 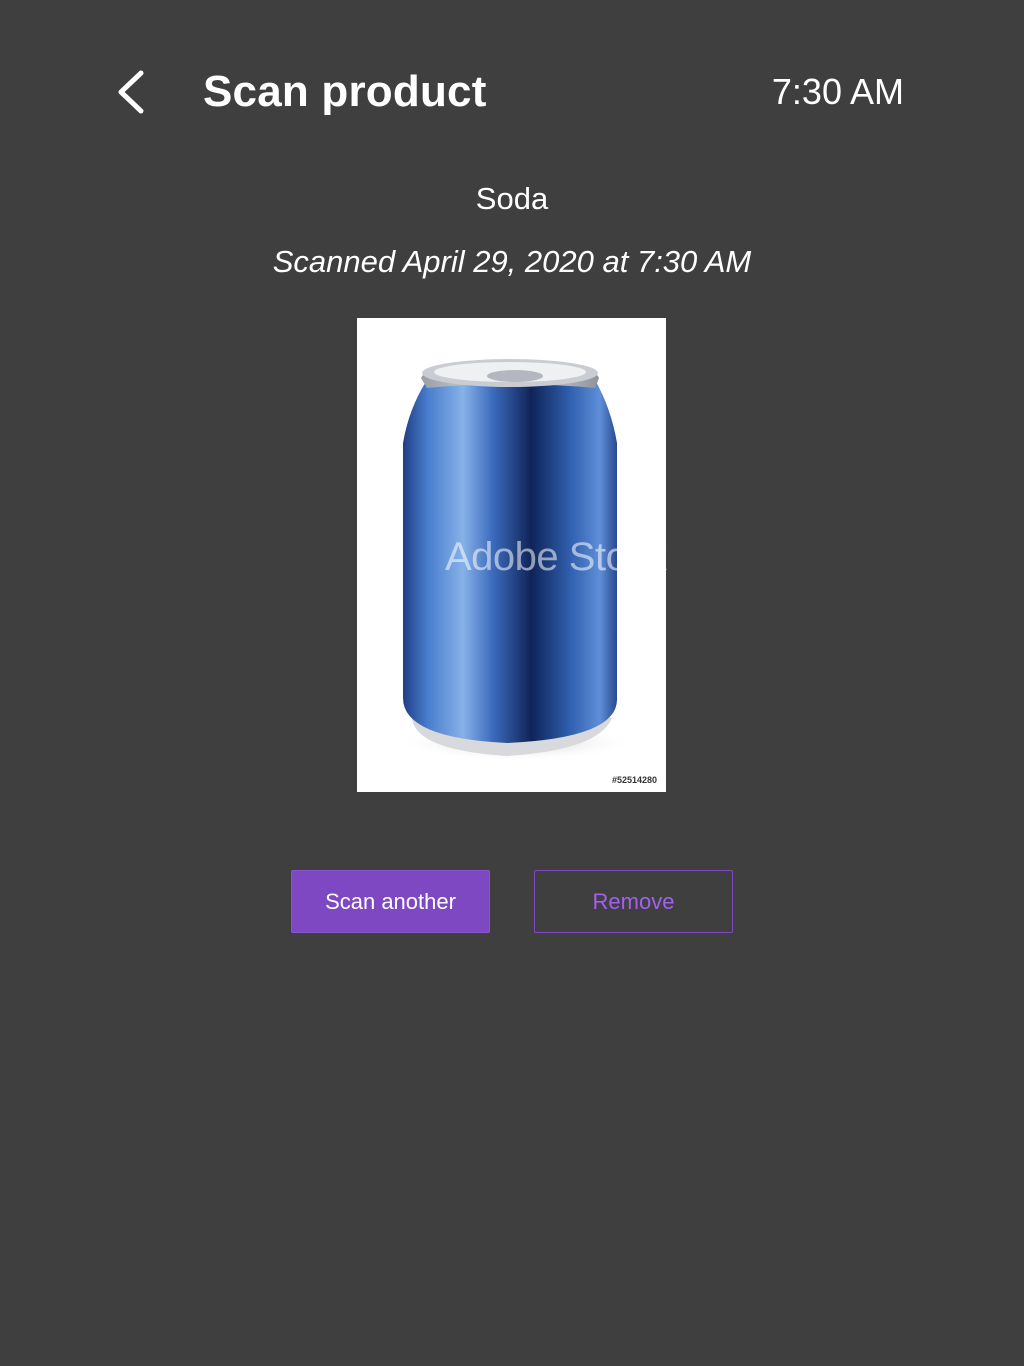 I want to click on product-name: Soda, so click(x=512, y=198).